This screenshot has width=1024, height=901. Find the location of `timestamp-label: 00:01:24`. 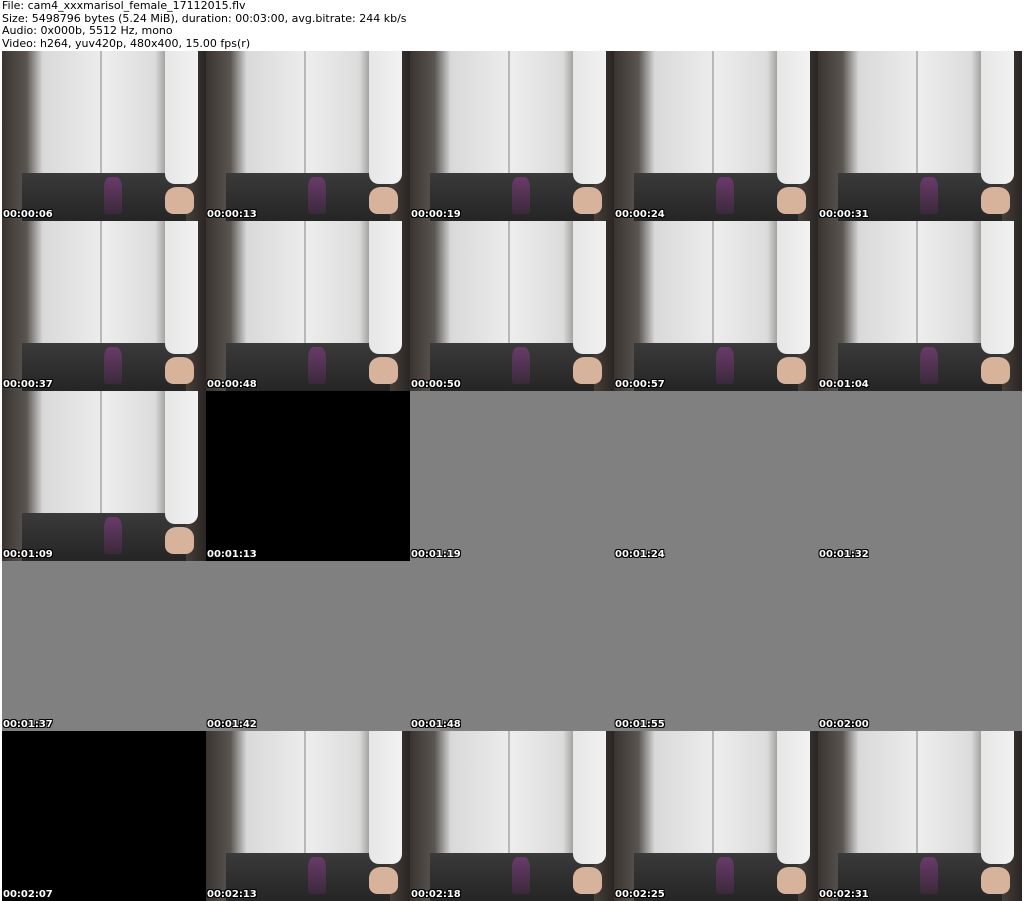

timestamp-label: 00:01:24 is located at coordinates (640, 554).